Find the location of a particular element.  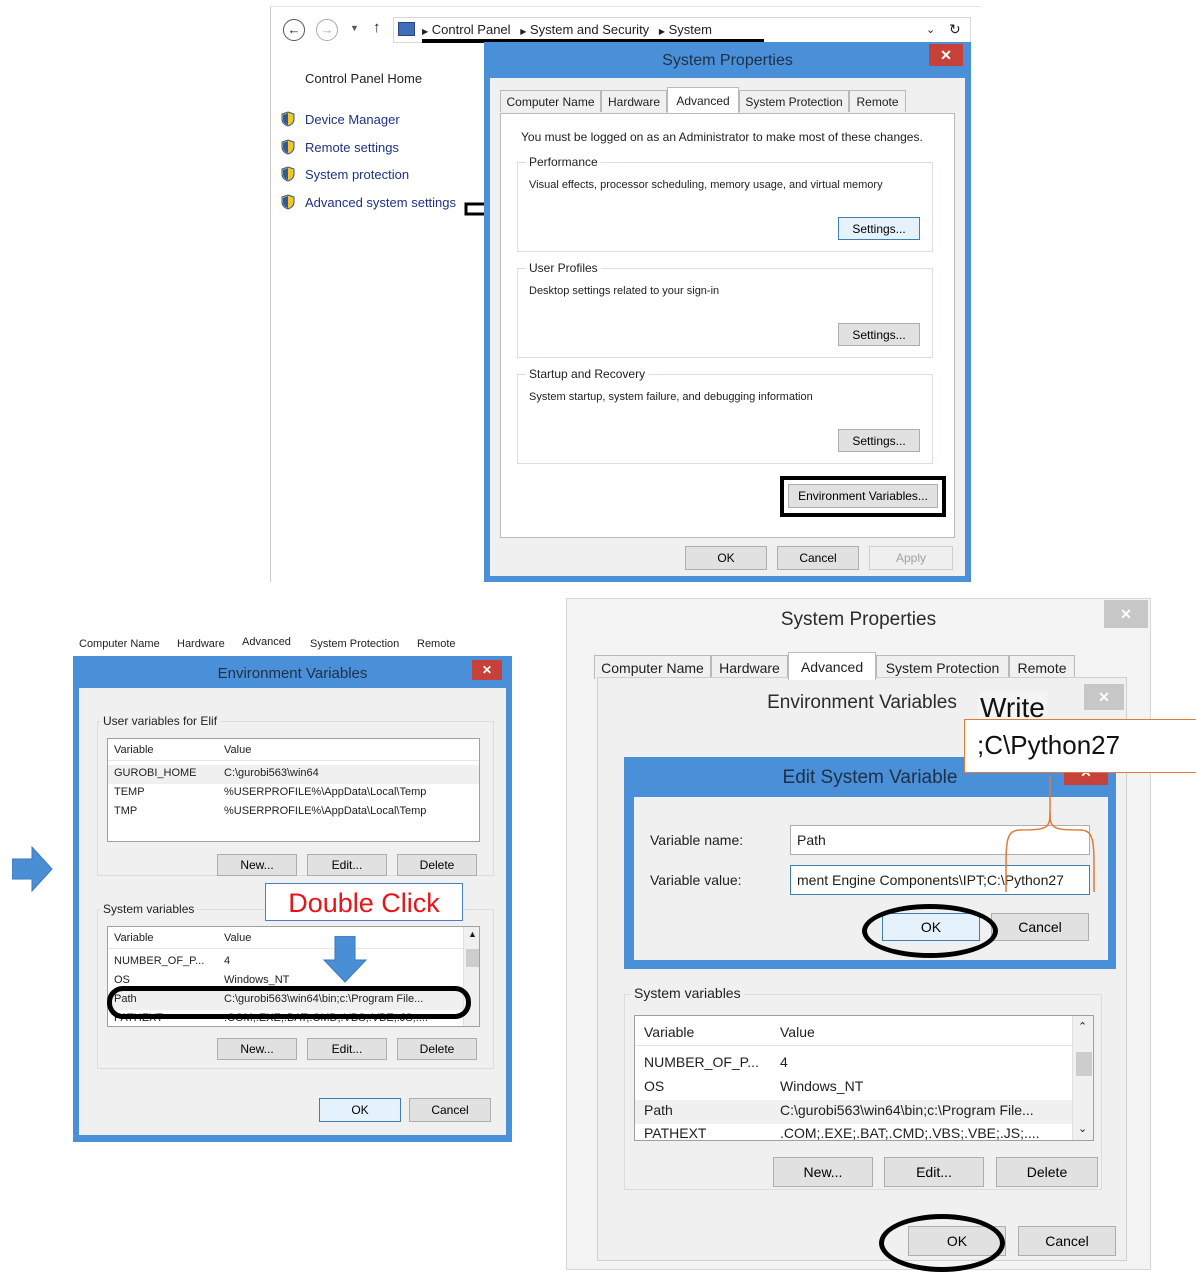

recent-dropdown-icon: ▼ is located at coordinates (354, 28).